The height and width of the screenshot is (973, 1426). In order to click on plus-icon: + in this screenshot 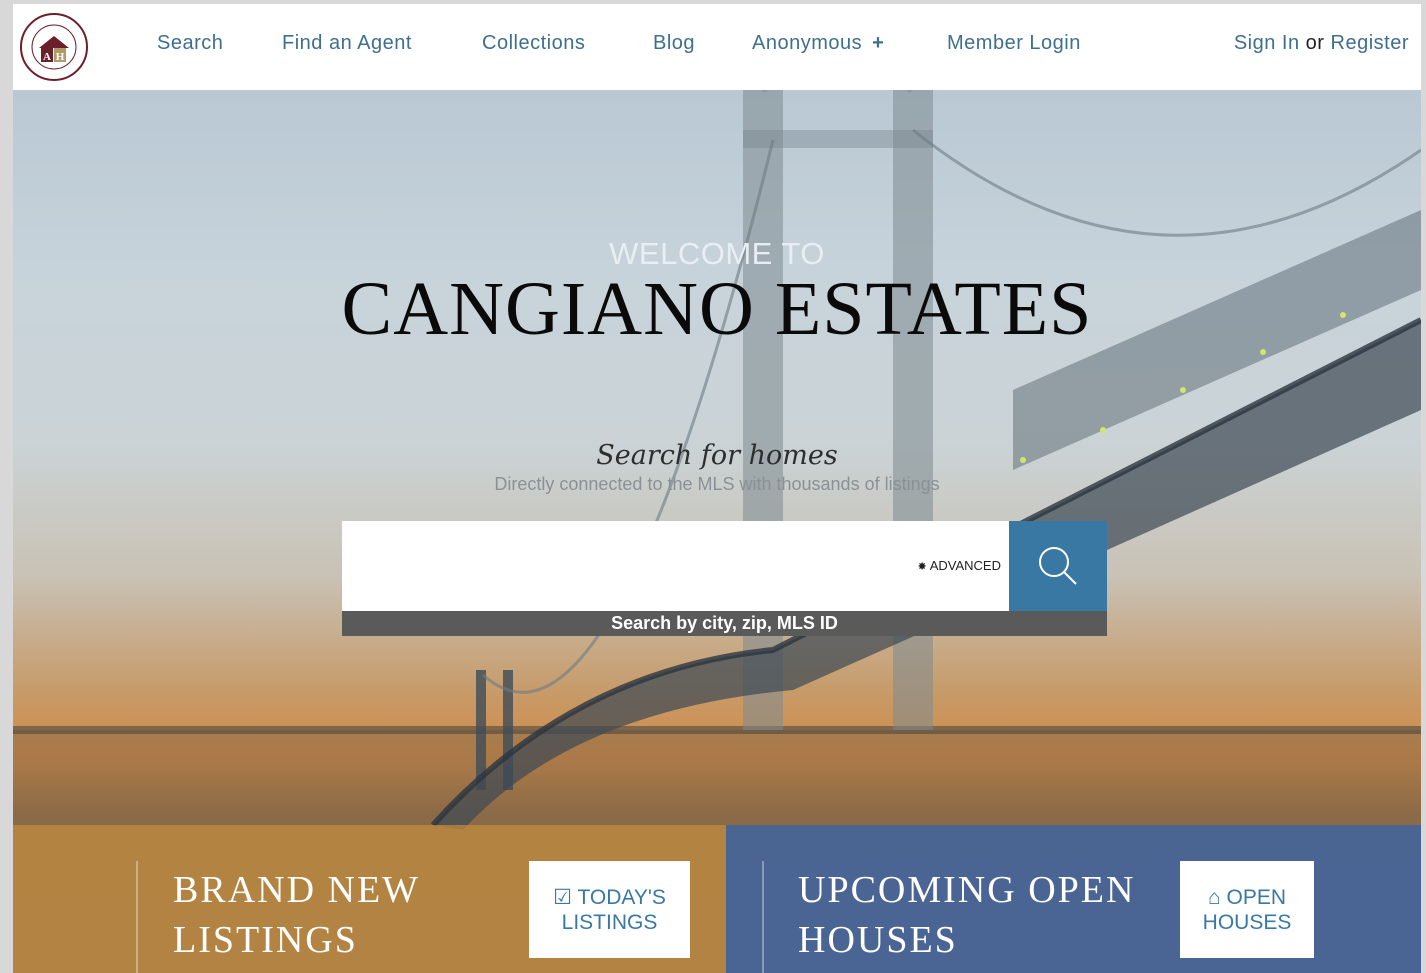, I will do `click(878, 43)`.